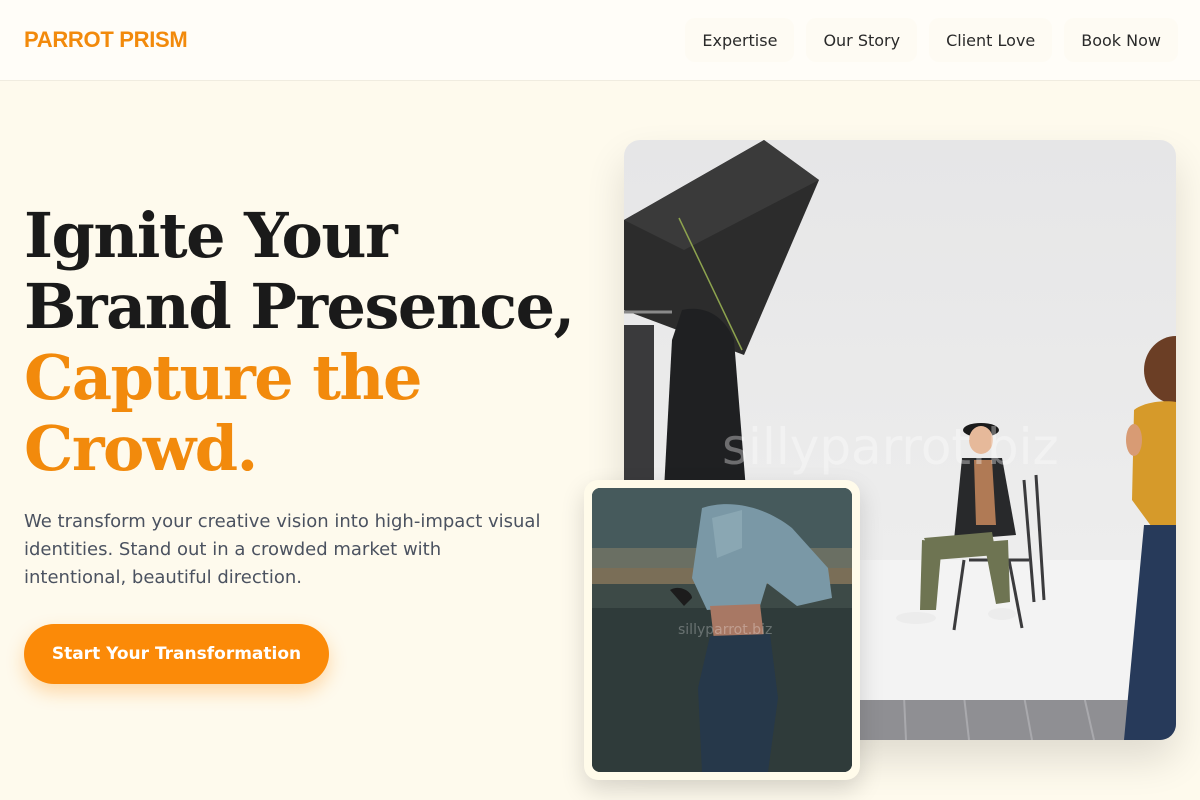  Describe the element at coordinates (862, 40) in the screenshot. I see `nav-link-our-story: Our Story` at that location.